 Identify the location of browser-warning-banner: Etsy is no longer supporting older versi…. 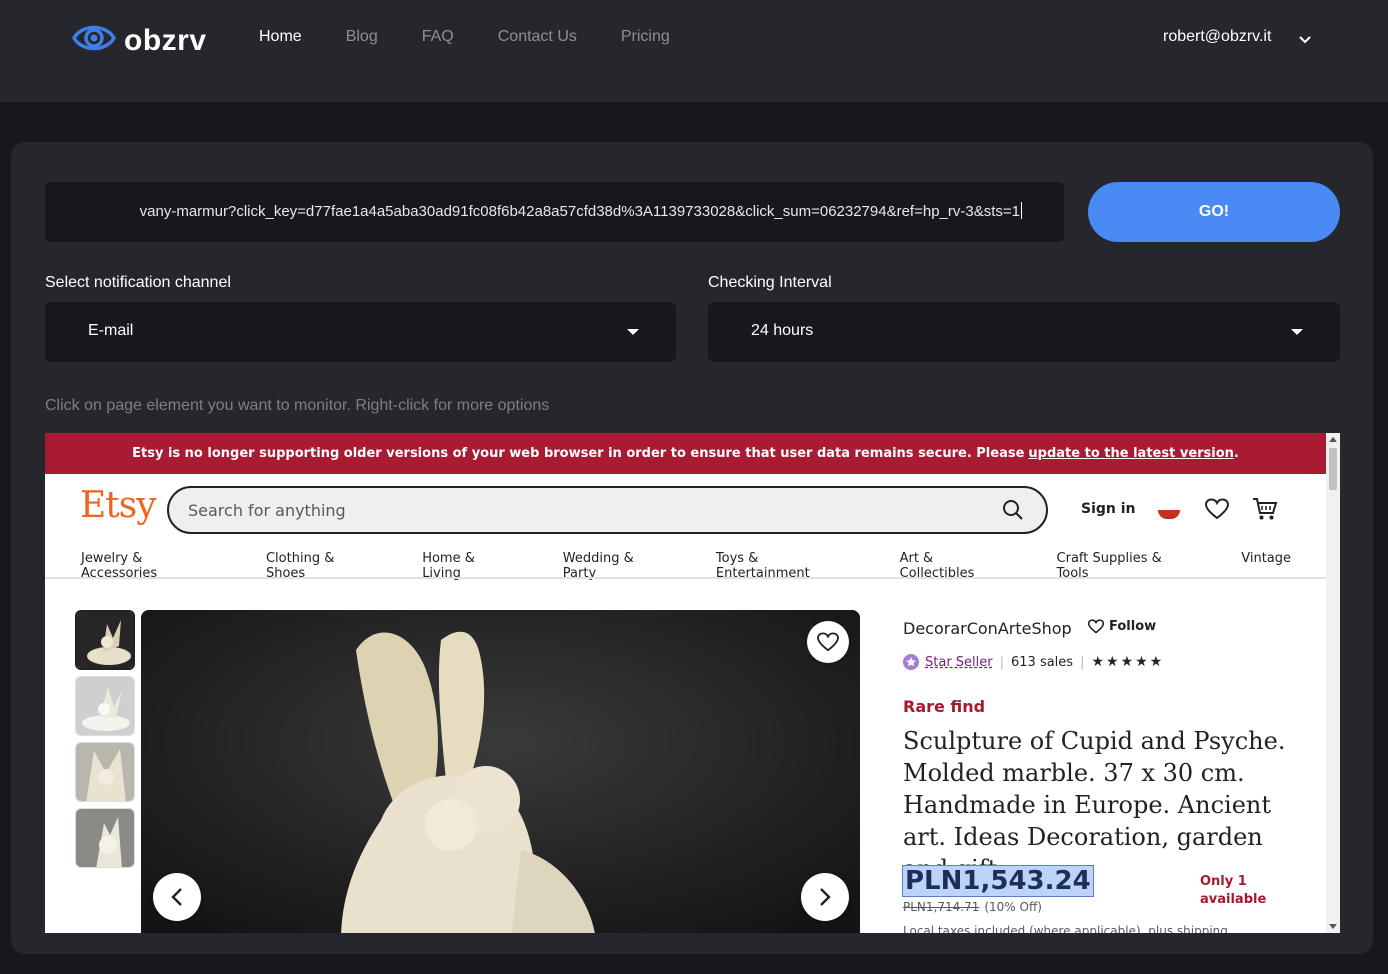
(685, 453).